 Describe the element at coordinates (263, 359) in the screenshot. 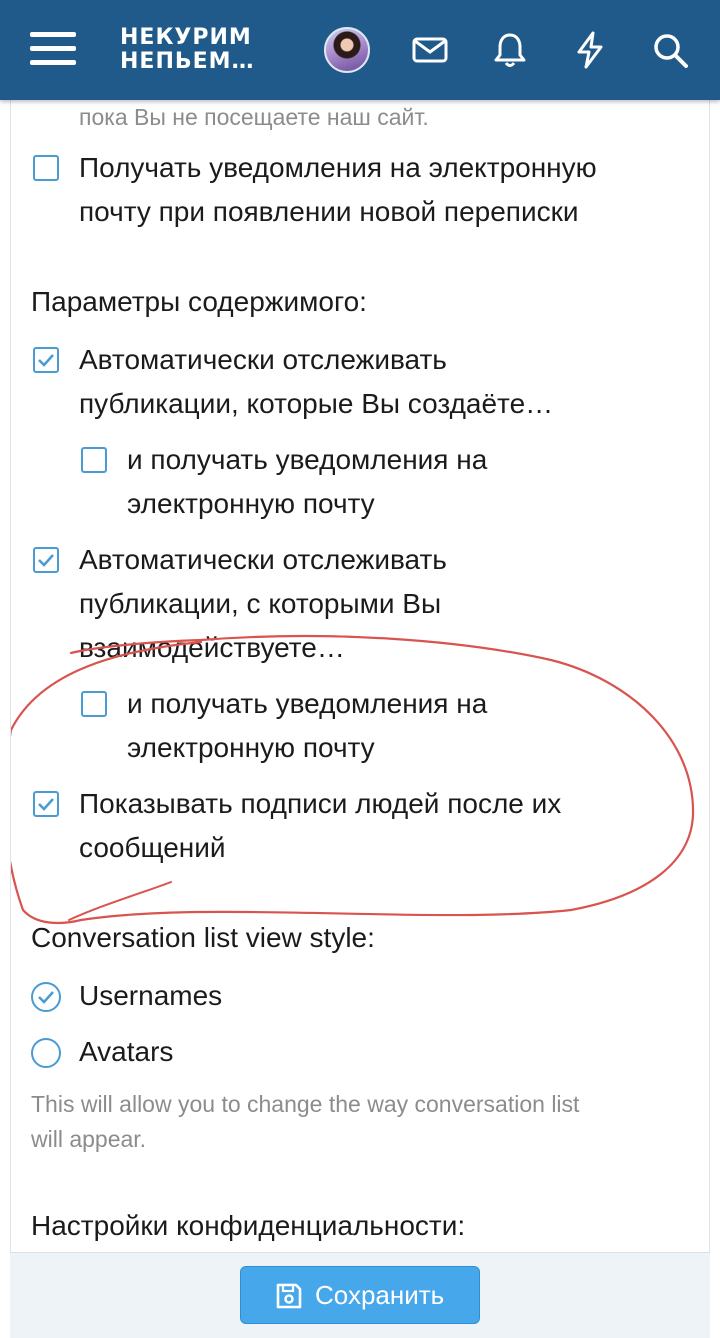

I see `watch-created-label-1: Автоматически отслеживать` at that location.